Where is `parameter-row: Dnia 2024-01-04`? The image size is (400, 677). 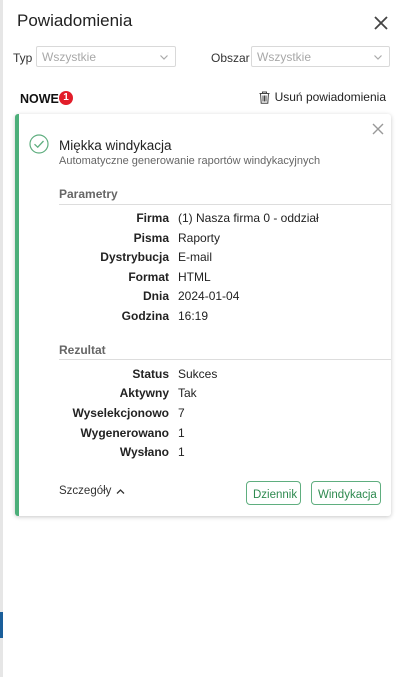 parameter-row: Dnia 2024-01-04 is located at coordinates (224, 298).